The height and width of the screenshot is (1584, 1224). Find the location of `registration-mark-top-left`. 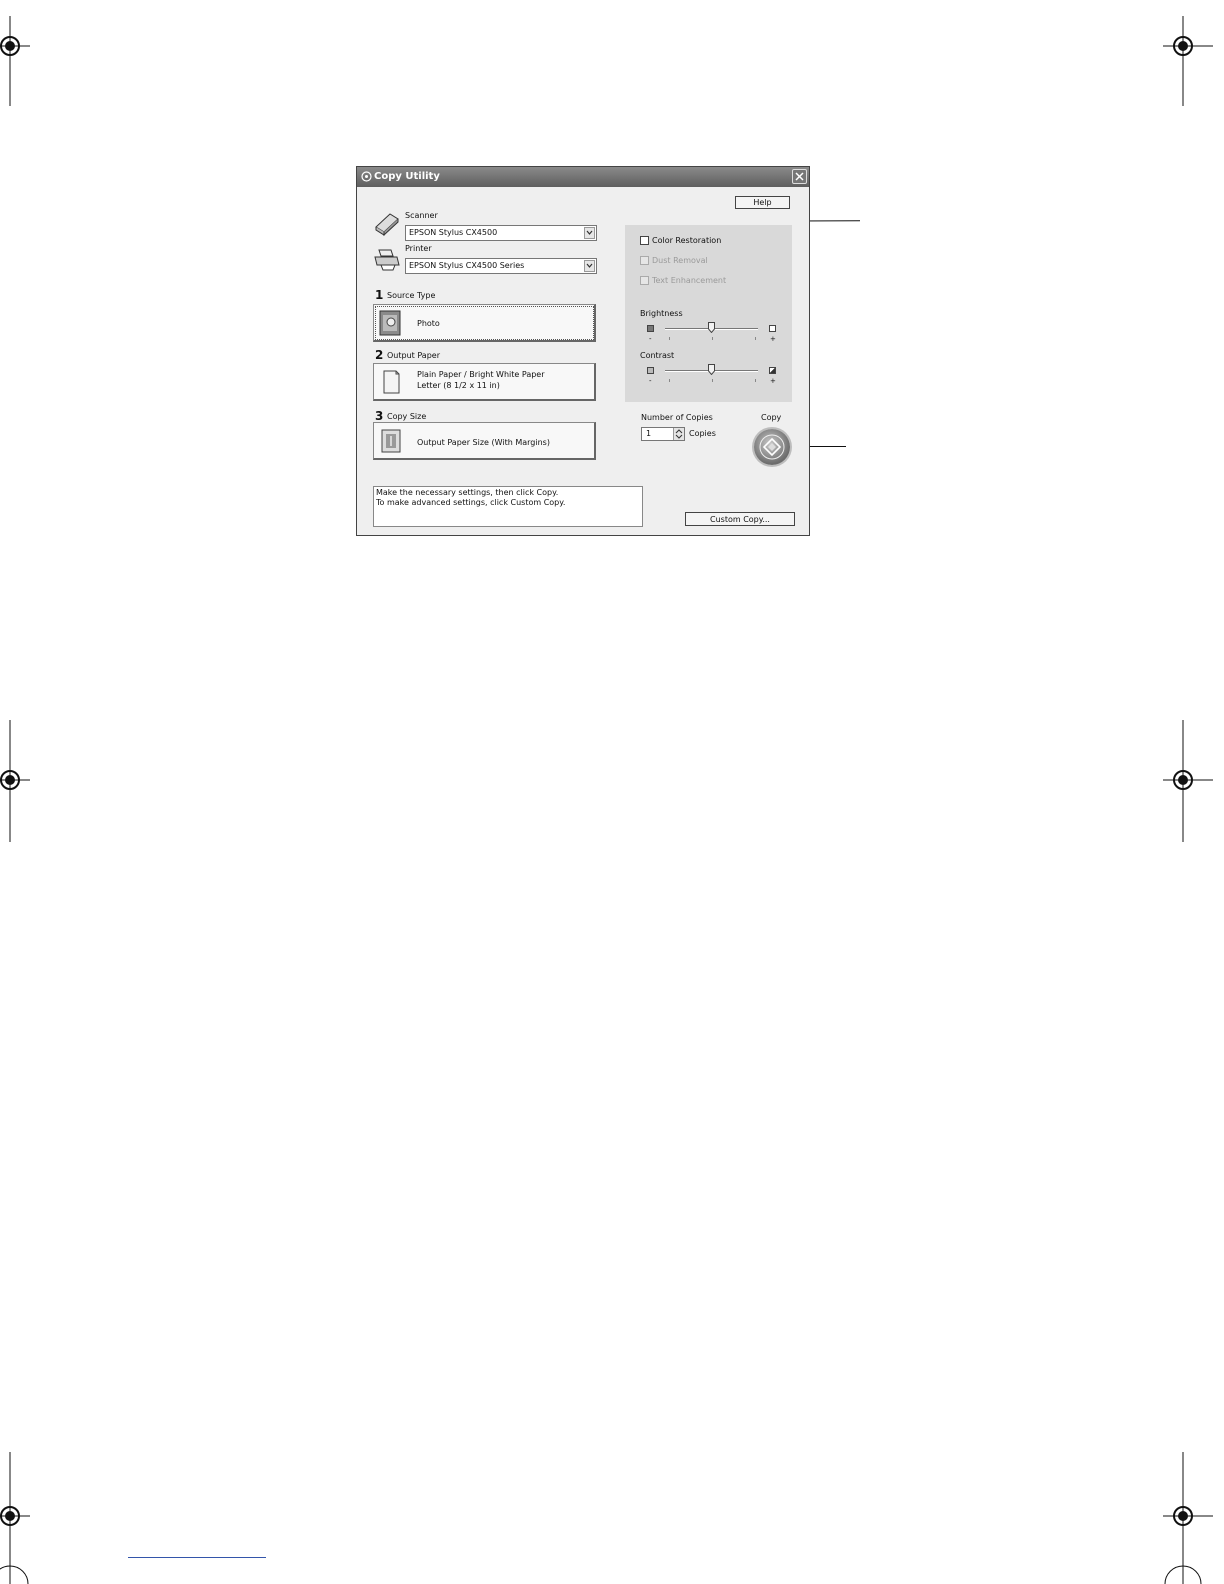

registration-mark-top-left is located at coordinates (15, 61).